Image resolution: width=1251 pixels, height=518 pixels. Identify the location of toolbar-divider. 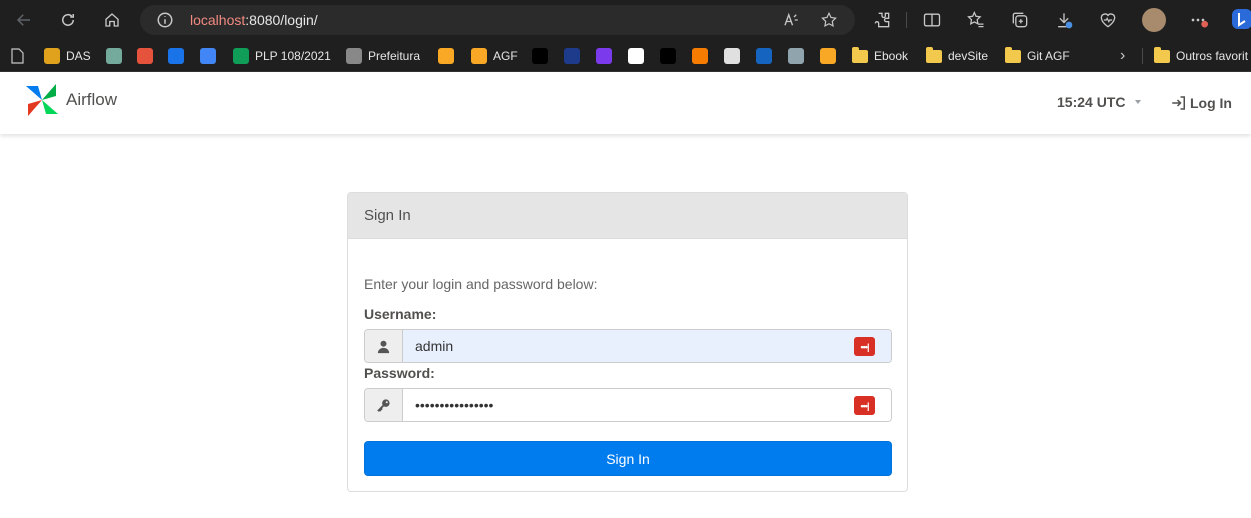
(906, 20).